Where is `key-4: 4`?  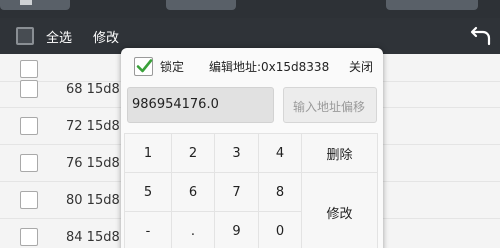 key-4: 4 is located at coordinates (280, 153).